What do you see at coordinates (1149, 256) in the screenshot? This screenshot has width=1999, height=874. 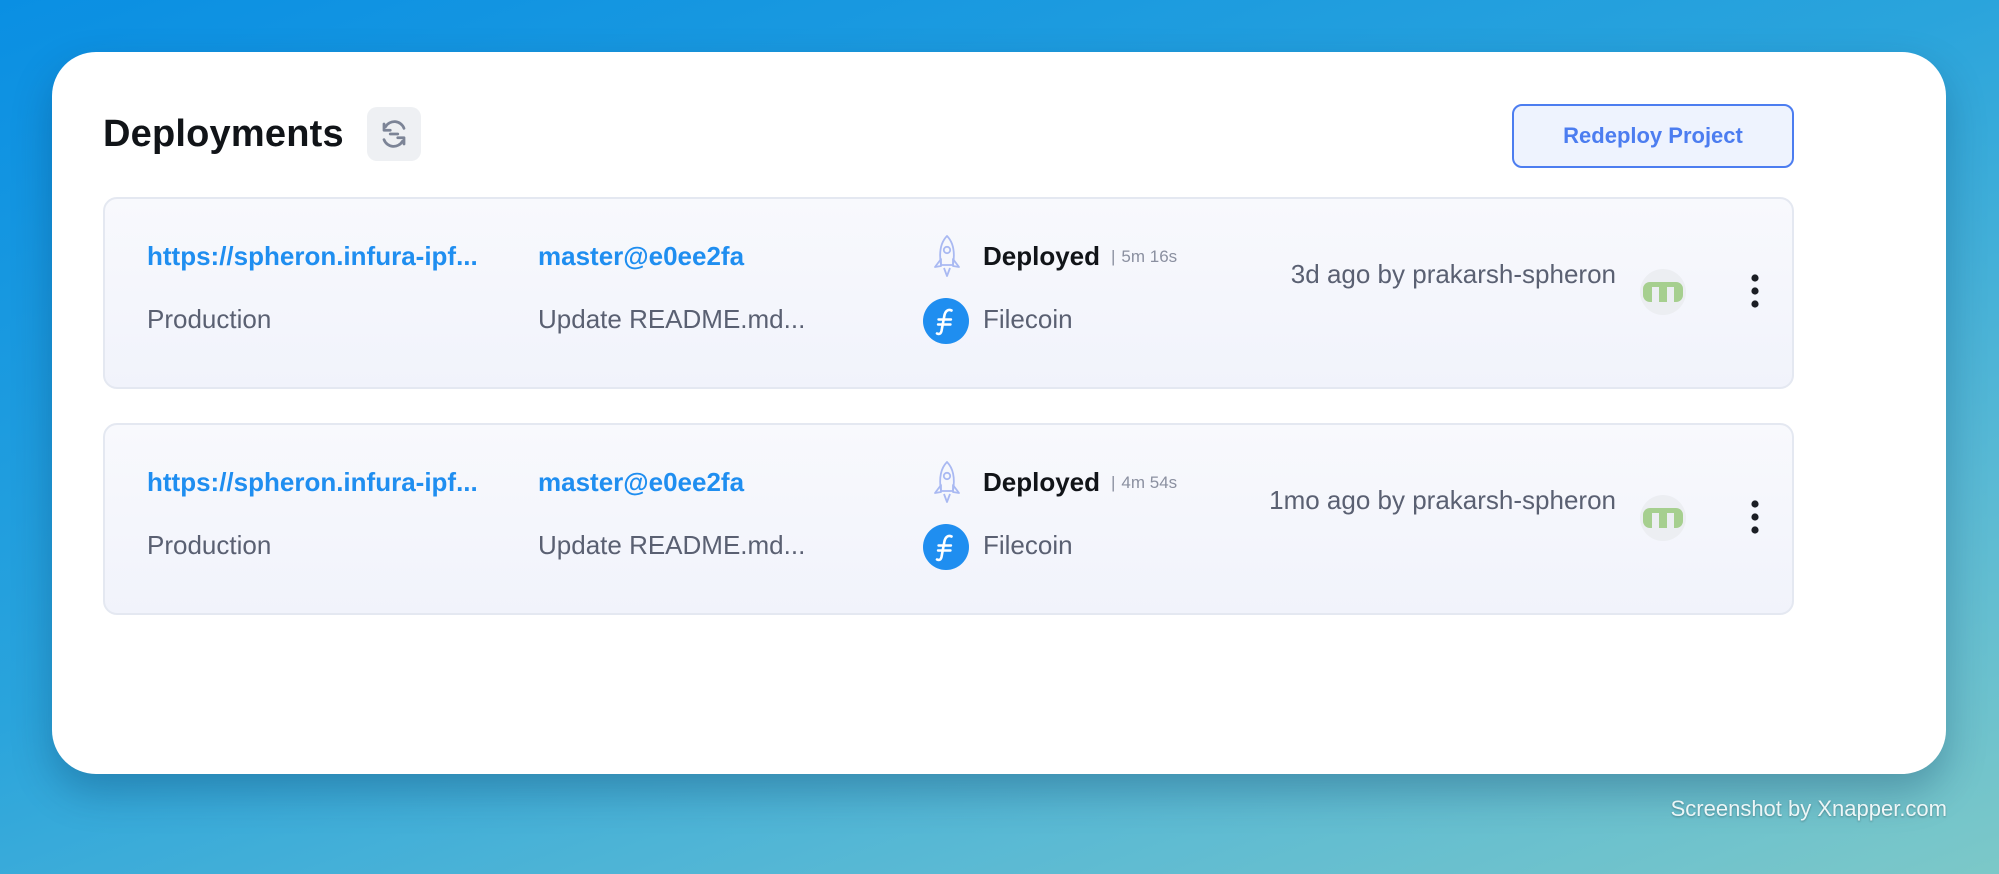 I see `duration-value: 5m 16s` at bounding box center [1149, 256].